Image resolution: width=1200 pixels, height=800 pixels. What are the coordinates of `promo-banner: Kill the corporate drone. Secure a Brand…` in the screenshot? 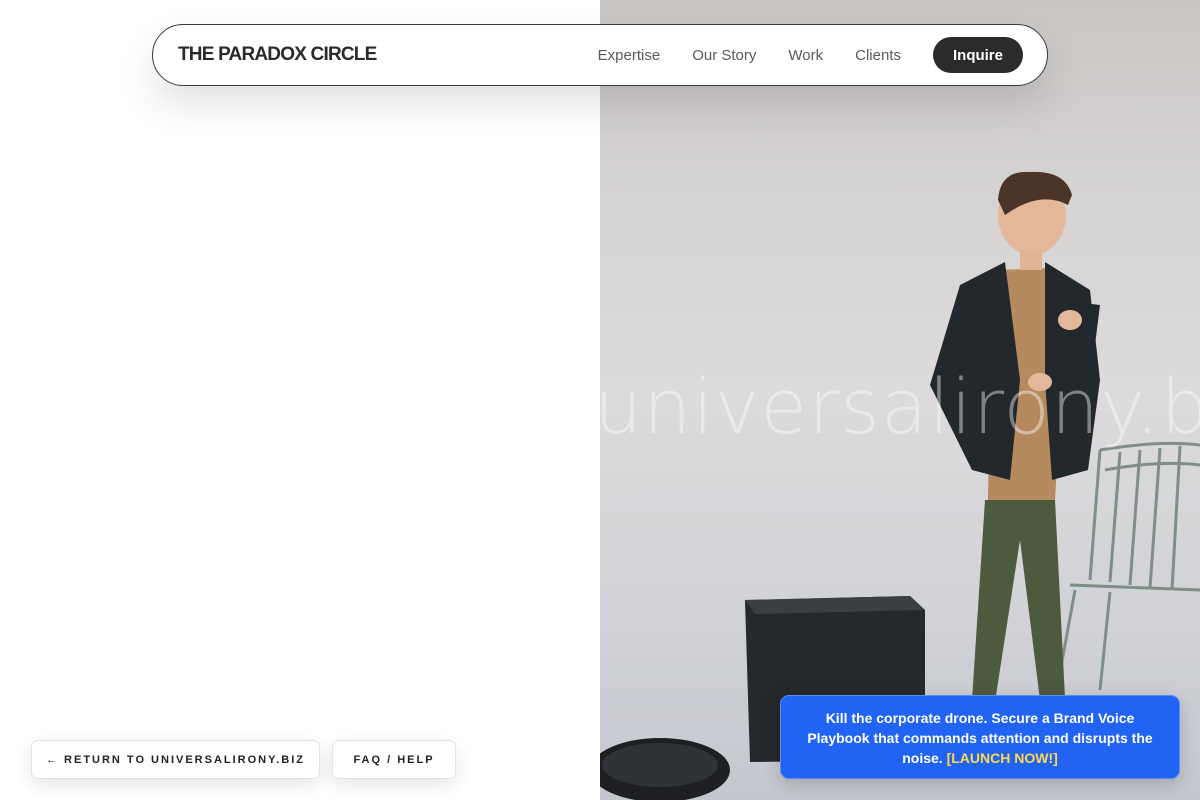 It's located at (980, 737).